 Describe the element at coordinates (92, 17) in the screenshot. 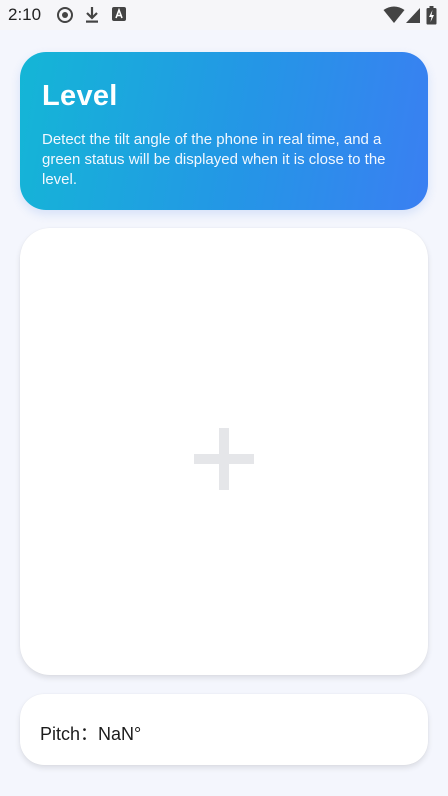

I see `download-icon` at that location.